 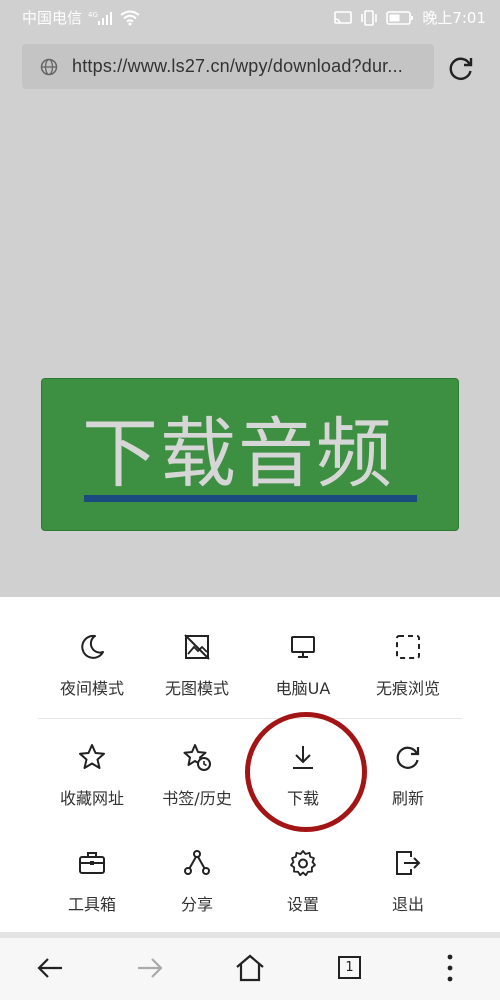 What do you see at coordinates (197, 863) in the screenshot?
I see `share-icon` at bounding box center [197, 863].